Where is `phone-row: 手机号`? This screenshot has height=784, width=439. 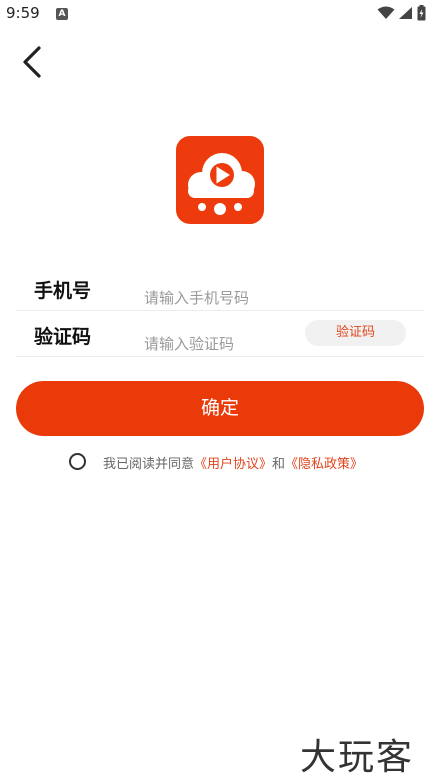 phone-row: 手机号 is located at coordinates (220, 287).